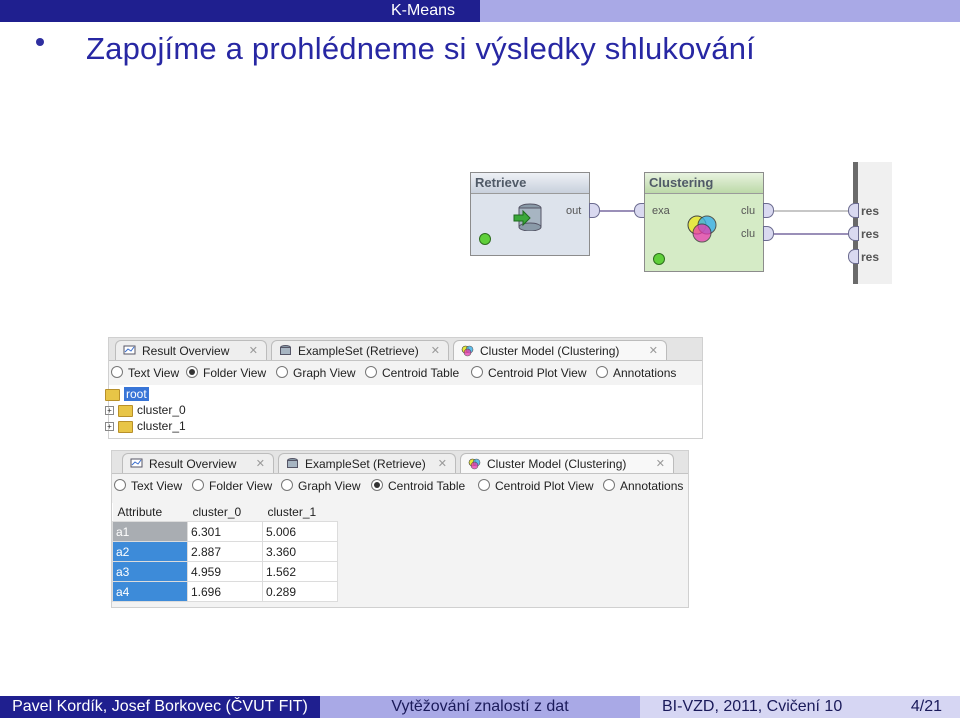 The height and width of the screenshot is (718, 960). I want to click on footer-authors: Pavel Kordík, Josef Borkovec (ČVUT FIT), so click(160, 707).